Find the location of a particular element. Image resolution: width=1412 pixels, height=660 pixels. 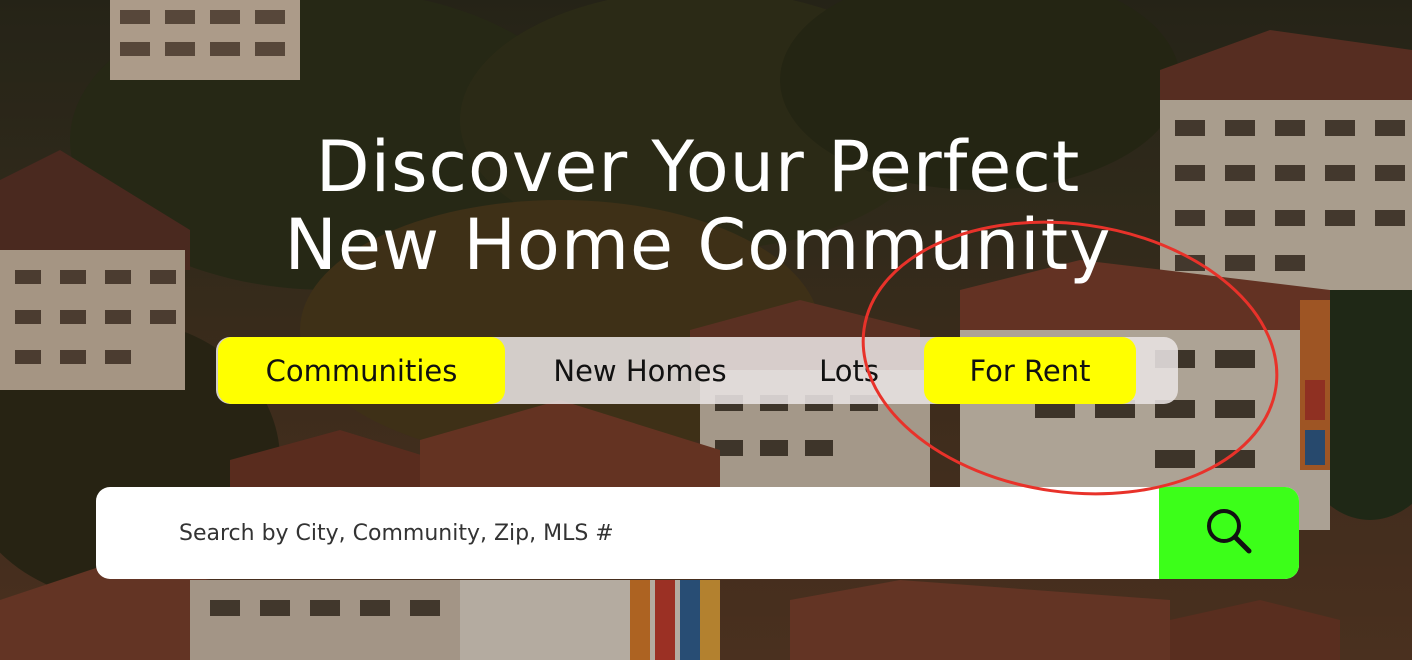

search-input is located at coordinates (627, 533).